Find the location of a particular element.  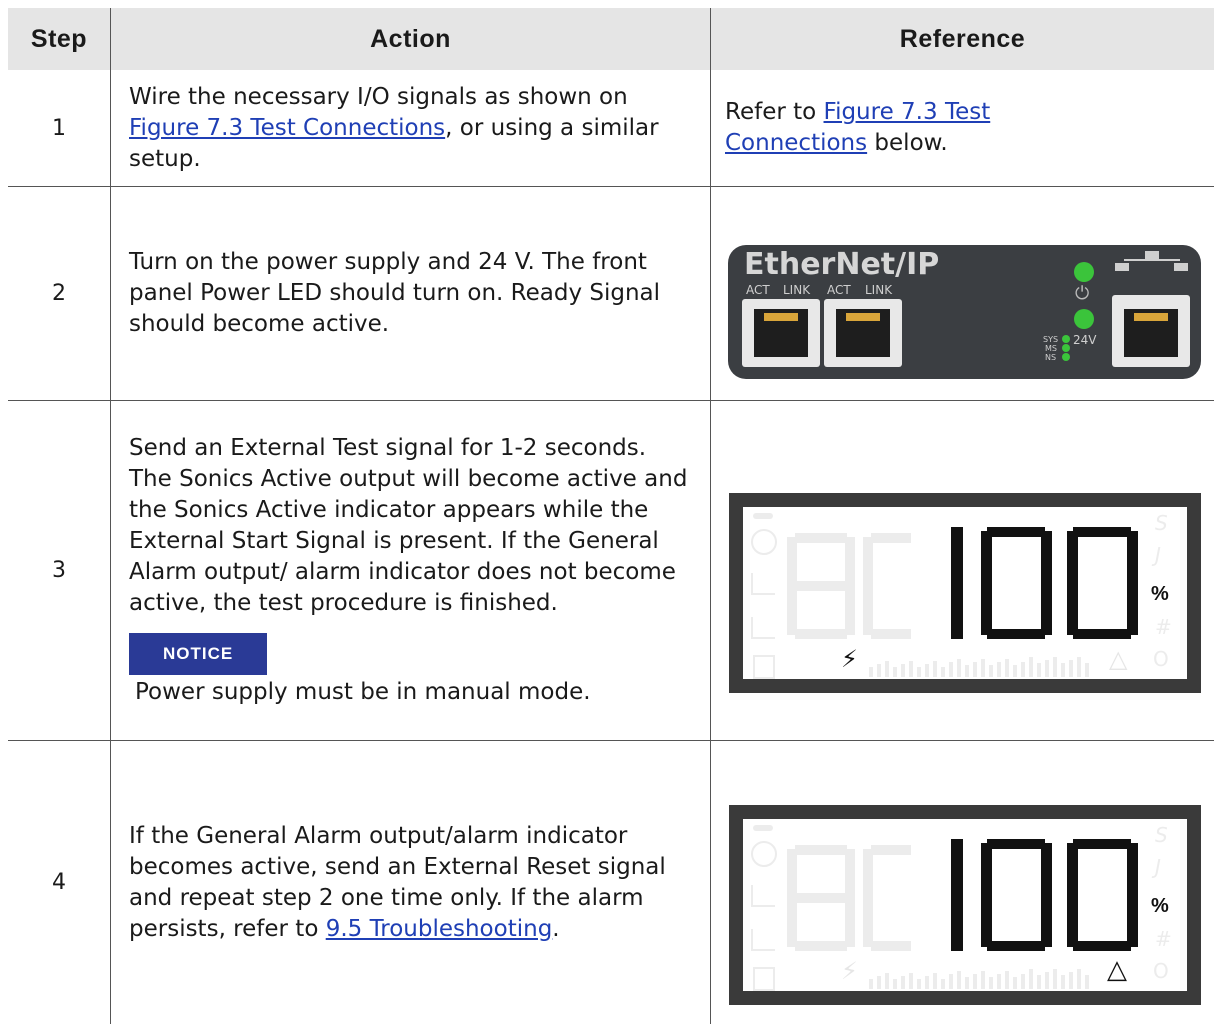

table-row-4-reference: % S J # O ⚡ △ is located at coordinates (962, 882).